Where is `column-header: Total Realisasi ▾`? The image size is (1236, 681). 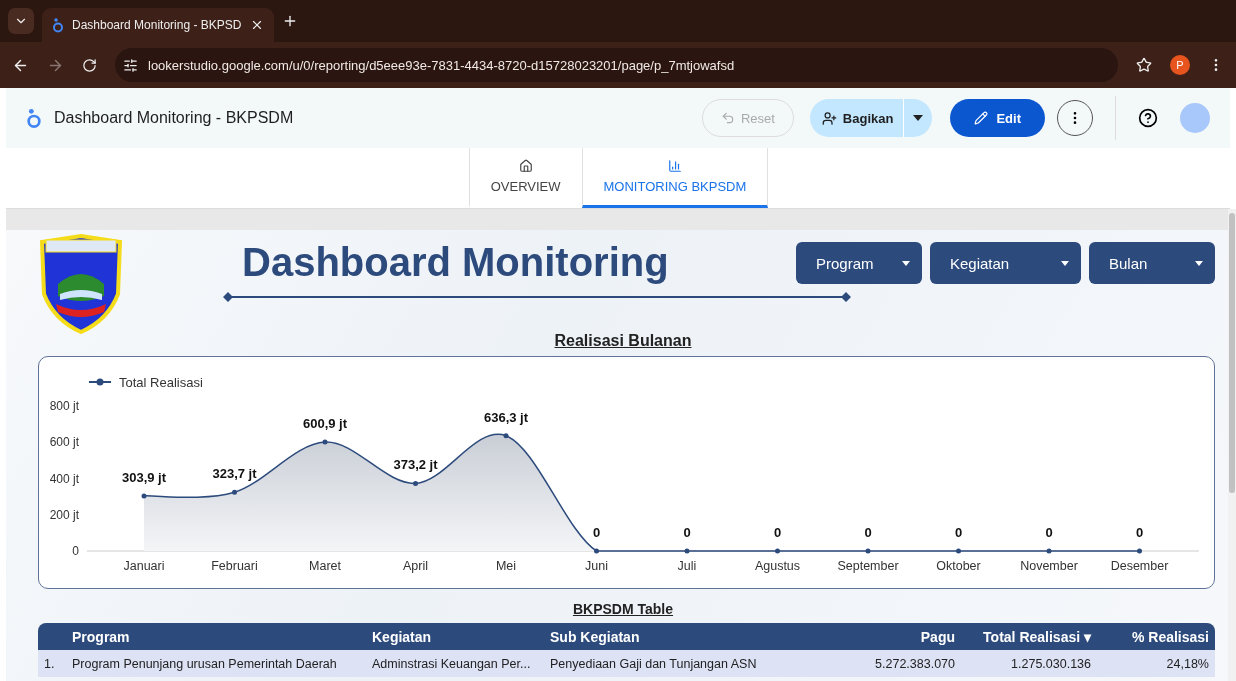
column-header: Total Realisasi ▾ is located at coordinates (1029, 636).